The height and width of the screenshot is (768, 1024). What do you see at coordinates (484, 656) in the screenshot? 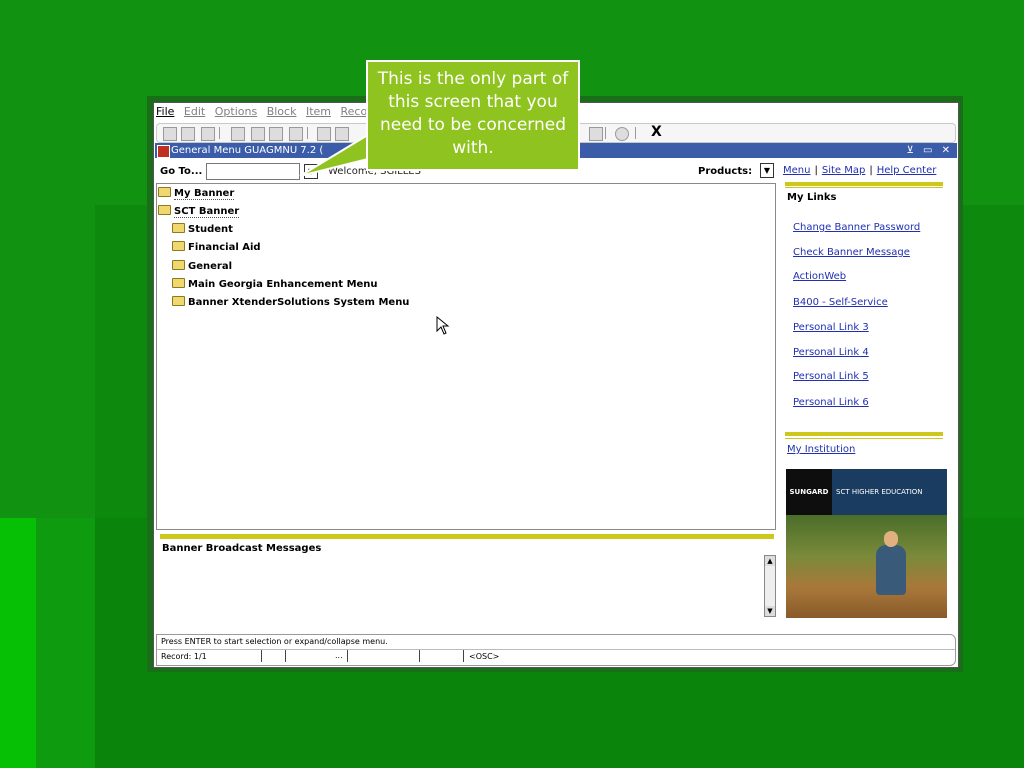
I see `status-mode: <OSC>` at bounding box center [484, 656].